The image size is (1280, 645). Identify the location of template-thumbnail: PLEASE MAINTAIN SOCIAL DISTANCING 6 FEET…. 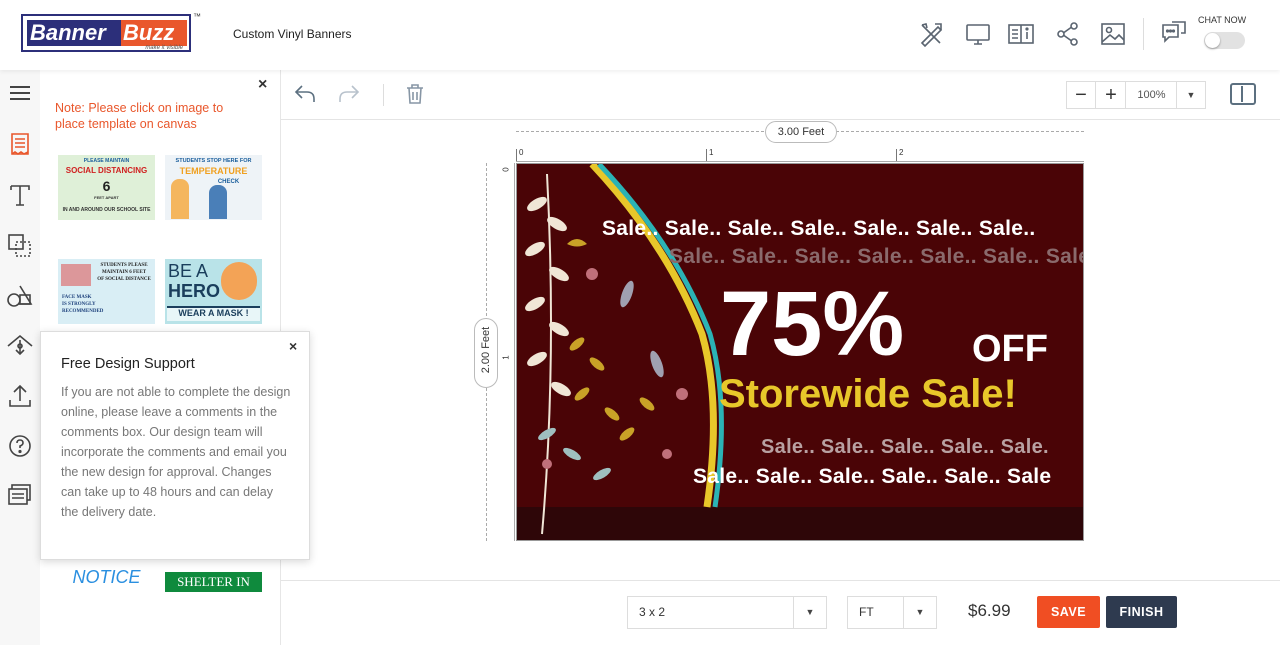
(106, 187).